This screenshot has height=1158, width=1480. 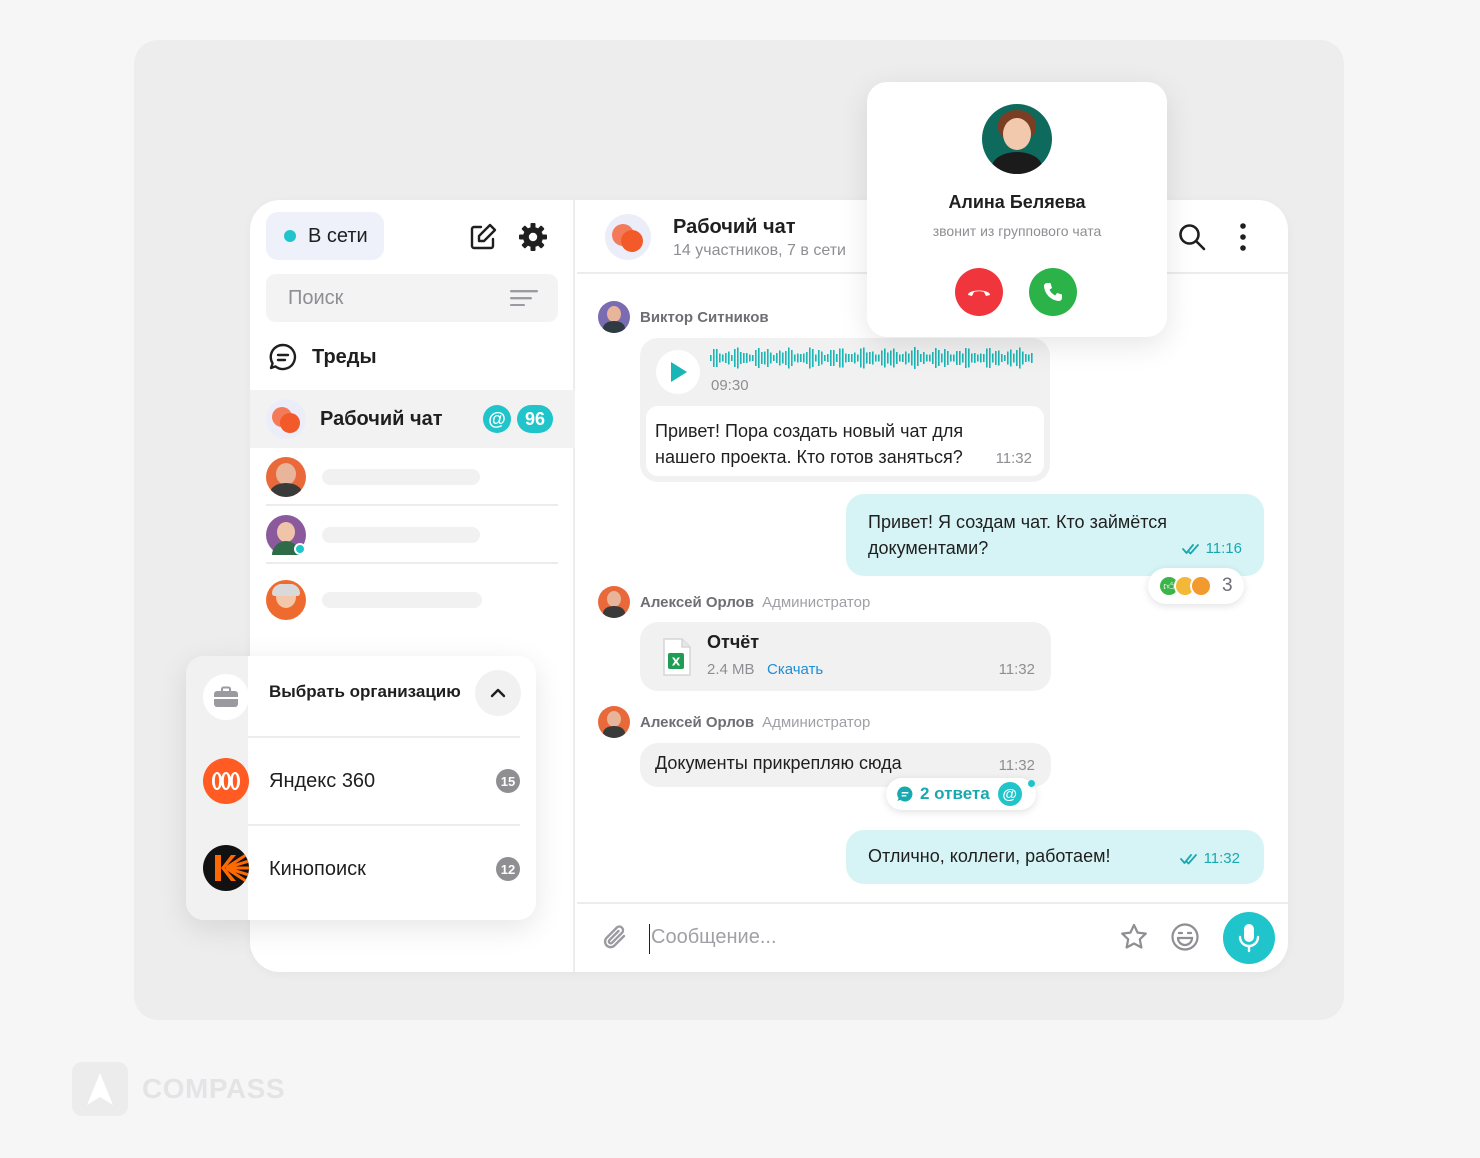 What do you see at coordinates (1190, 548) in the screenshot?
I see `read-receipt-icon` at bounding box center [1190, 548].